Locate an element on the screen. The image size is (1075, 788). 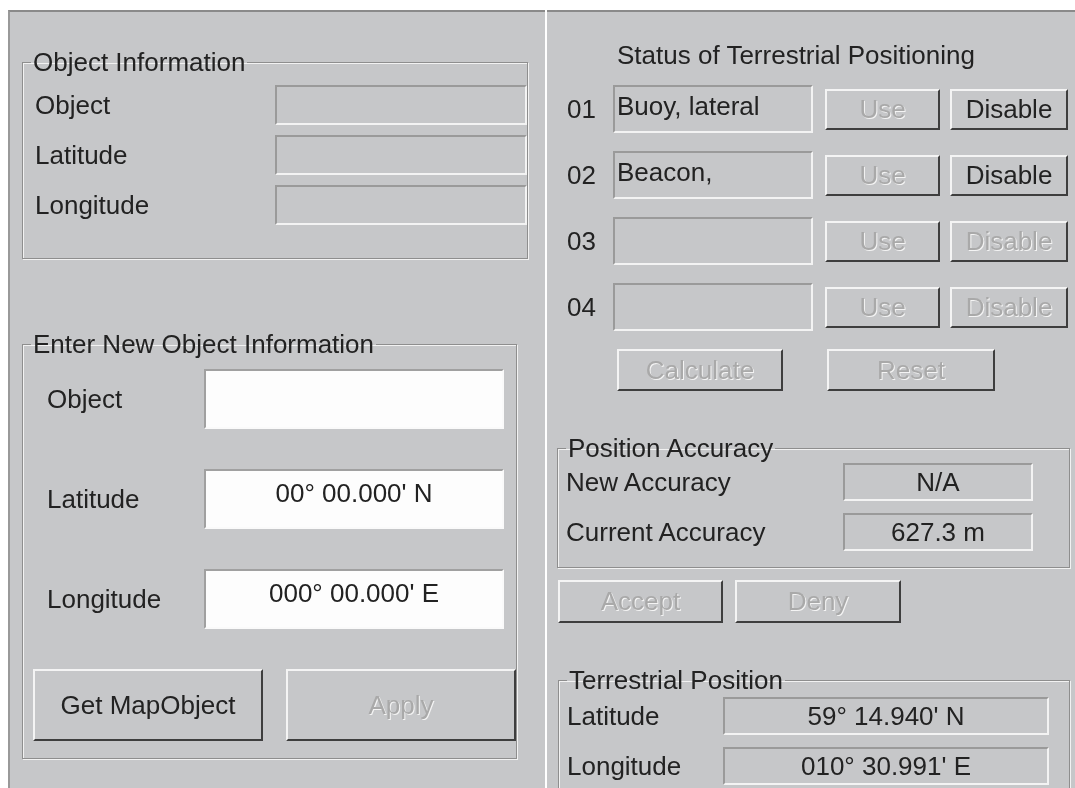
group-title: Position Accuracy is located at coordinates (671, 448).